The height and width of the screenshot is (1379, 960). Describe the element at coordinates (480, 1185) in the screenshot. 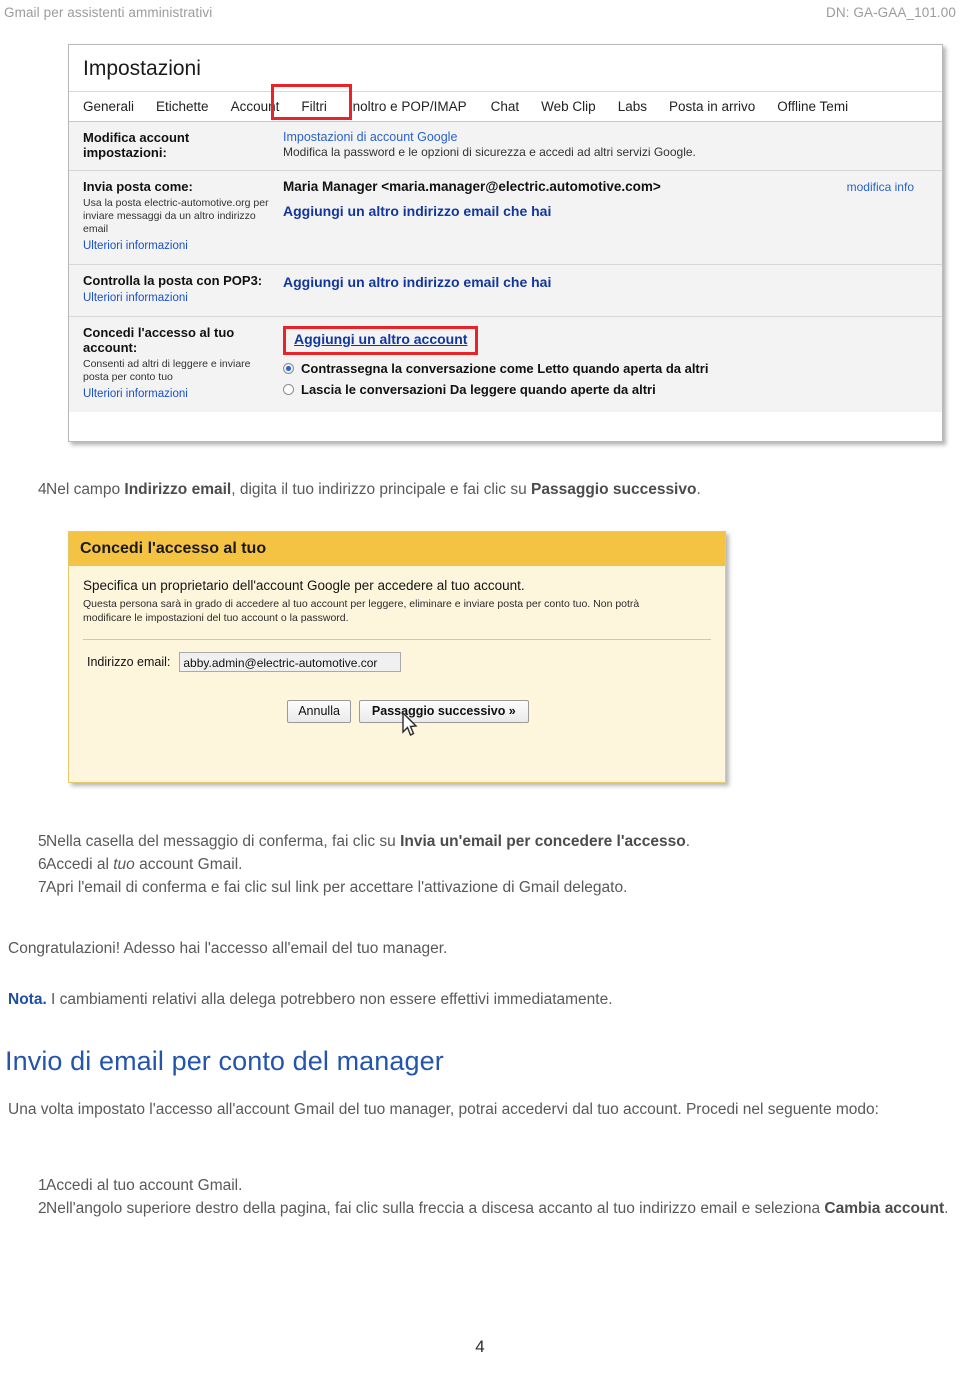

I see `step-item-1: 1 Accedi al tuo account Gmail.` at that location.